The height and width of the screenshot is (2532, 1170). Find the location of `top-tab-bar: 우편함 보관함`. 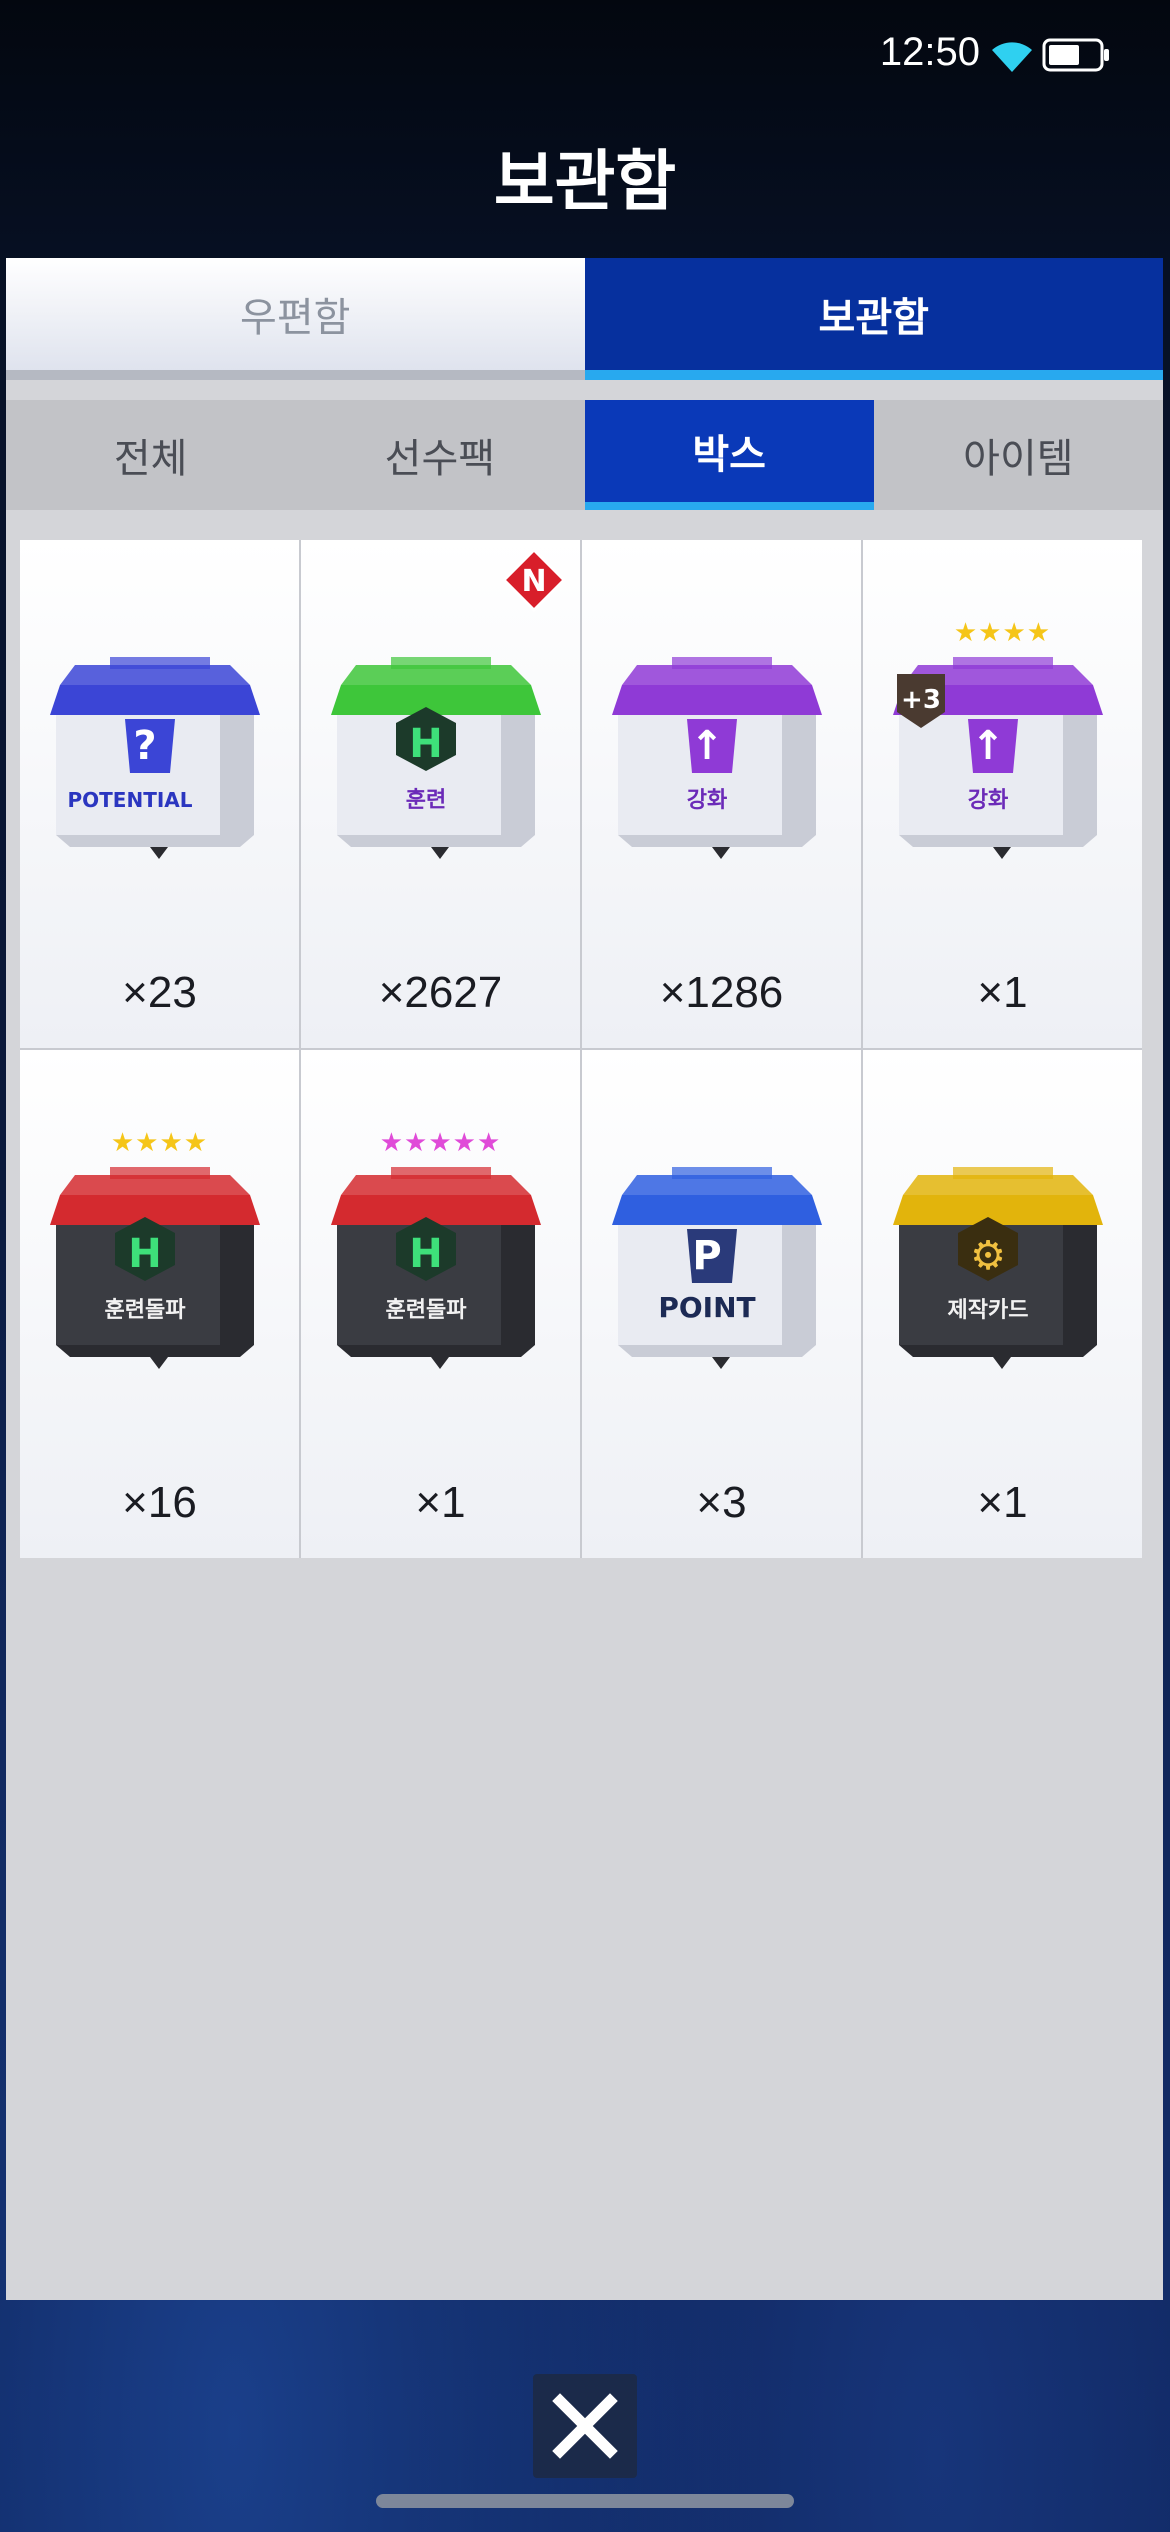

top-tab-bar: 우편함 보관함 is located at coordinates (584, 319).